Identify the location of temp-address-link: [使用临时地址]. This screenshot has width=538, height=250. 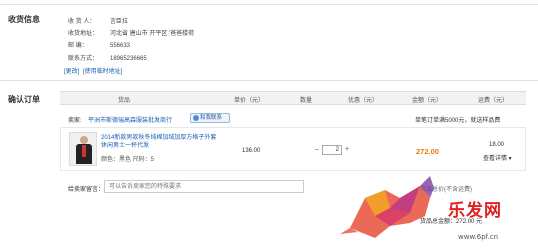
(102, 72).